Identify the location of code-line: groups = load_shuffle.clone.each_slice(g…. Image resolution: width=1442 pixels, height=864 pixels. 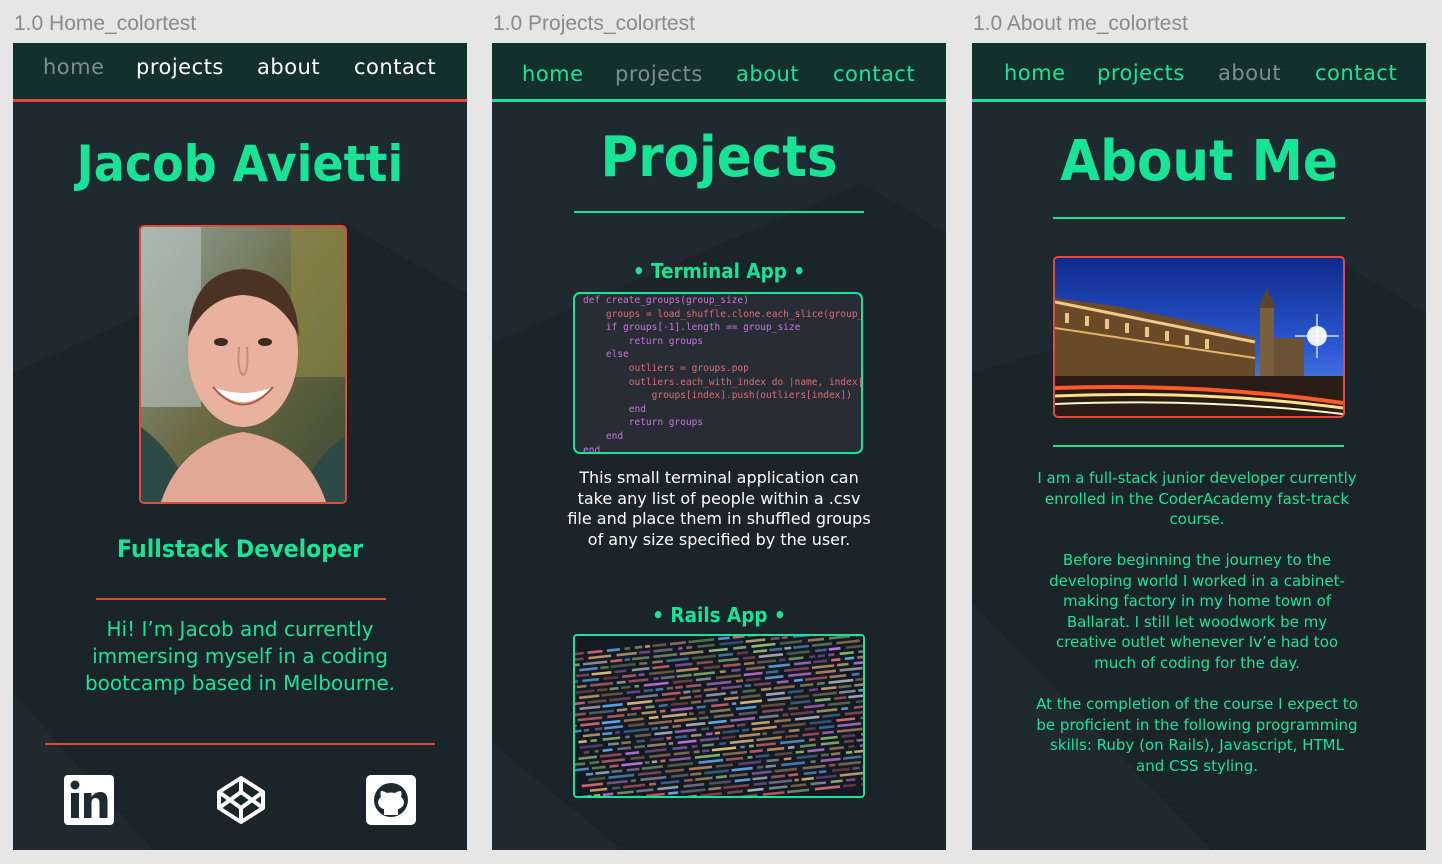
(723, 314).